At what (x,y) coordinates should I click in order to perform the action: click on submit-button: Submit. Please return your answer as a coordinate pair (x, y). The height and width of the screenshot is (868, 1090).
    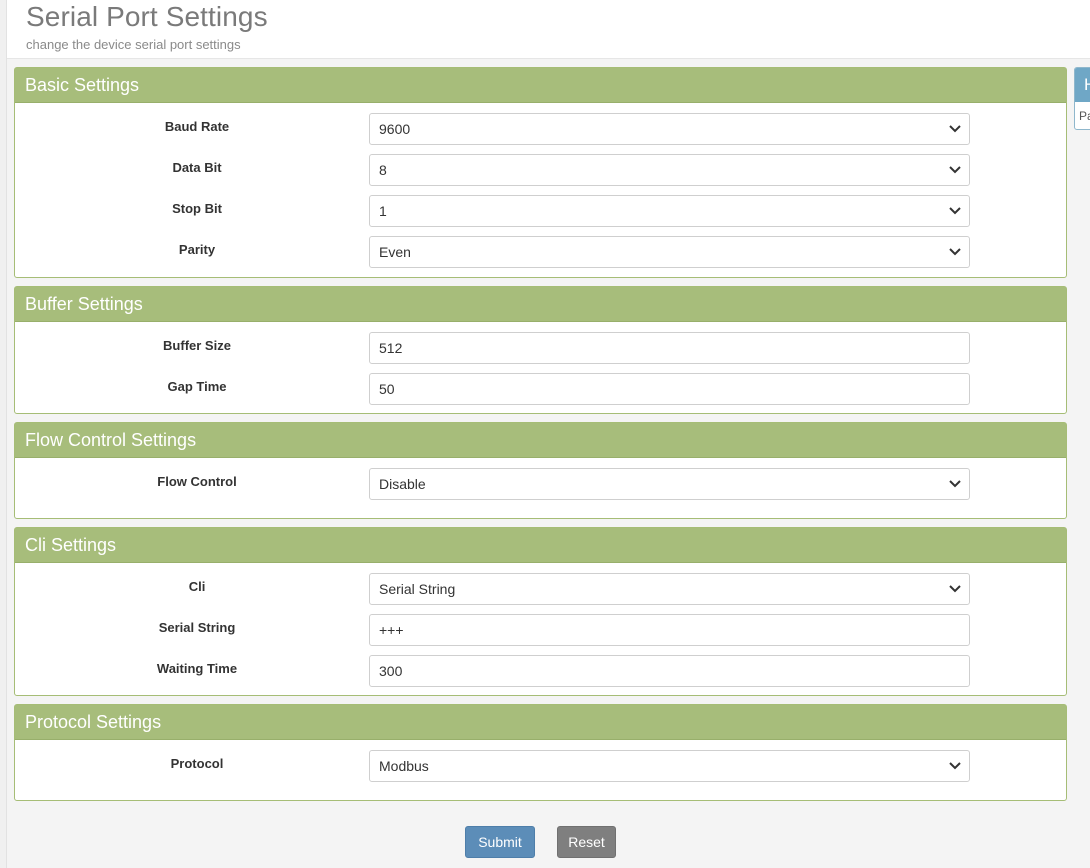
    Looking at the image, I should click on (500, 842).